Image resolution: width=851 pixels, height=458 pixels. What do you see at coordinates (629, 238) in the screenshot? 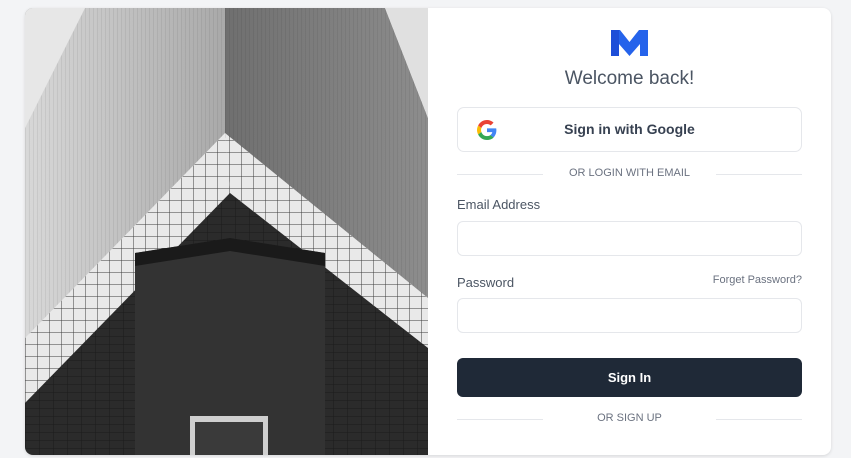
I see `email-field` at bounding box center [629, 238].